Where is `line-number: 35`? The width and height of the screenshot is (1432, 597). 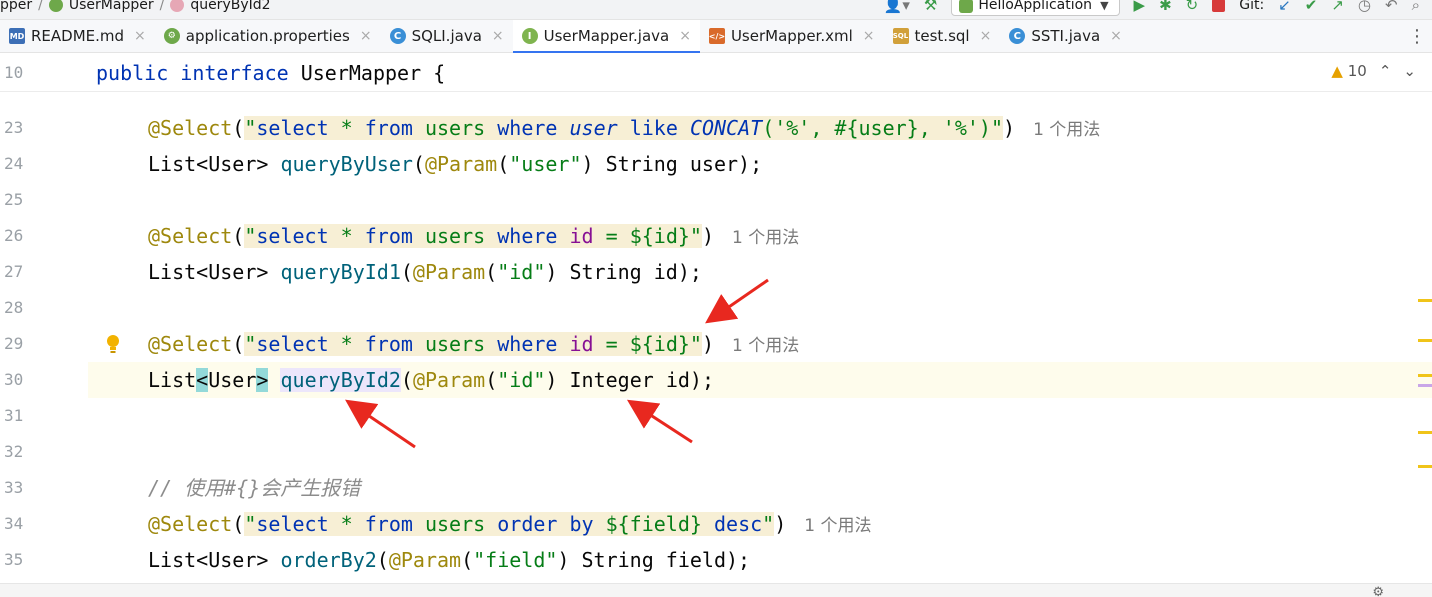 line-number: 35 is located at coordinates (14, 559).